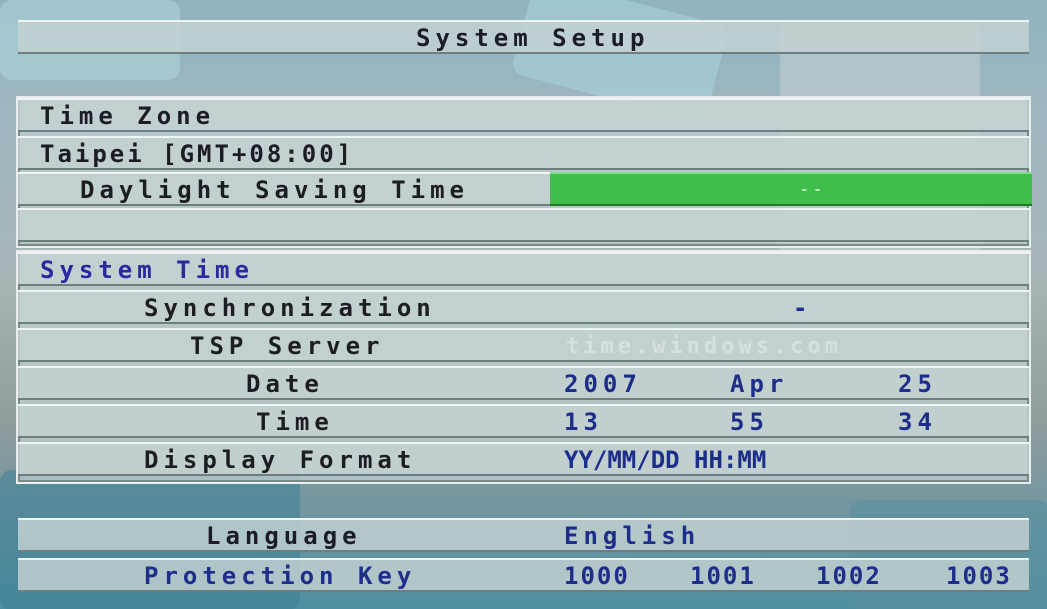 This screenshot has height=609, width=1047. I want to click on dst-label: Daylight Saving Time, so click(274, 190).